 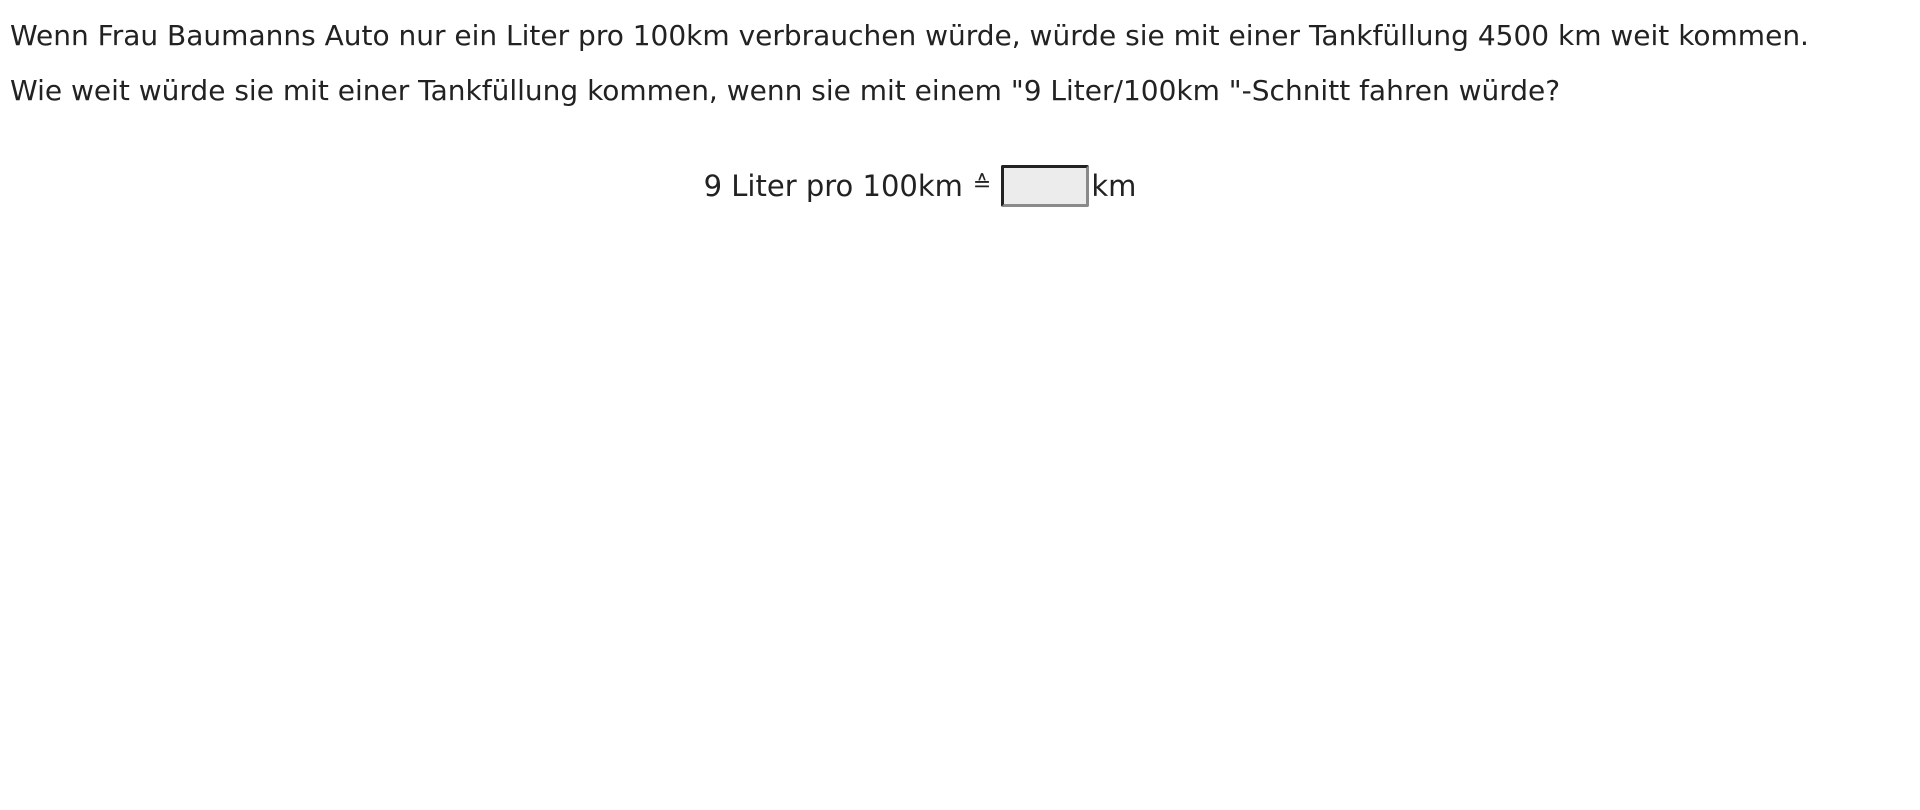 What do you see at coordinates (982, 184) in the screenshot?
I see `corresponds-to-symbol: ≙` at bounding box center [982, 184].